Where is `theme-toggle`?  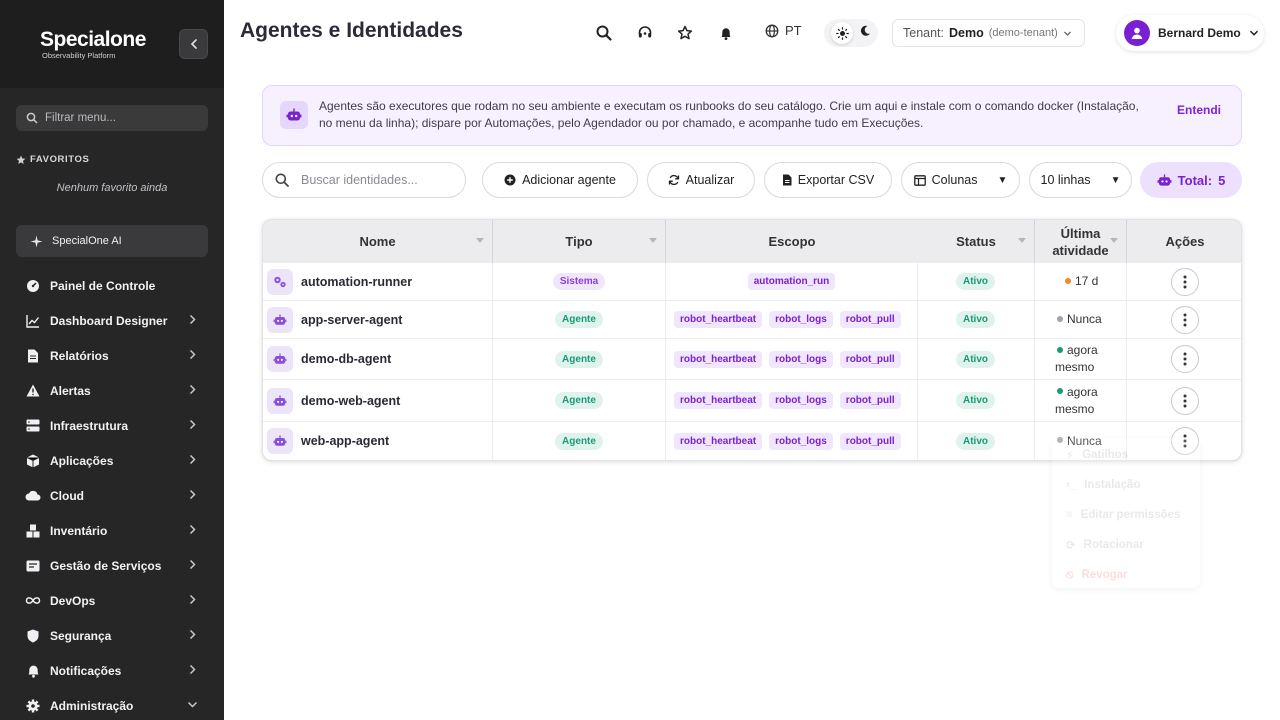 theme-toggle is located at coordinates (851, 33).